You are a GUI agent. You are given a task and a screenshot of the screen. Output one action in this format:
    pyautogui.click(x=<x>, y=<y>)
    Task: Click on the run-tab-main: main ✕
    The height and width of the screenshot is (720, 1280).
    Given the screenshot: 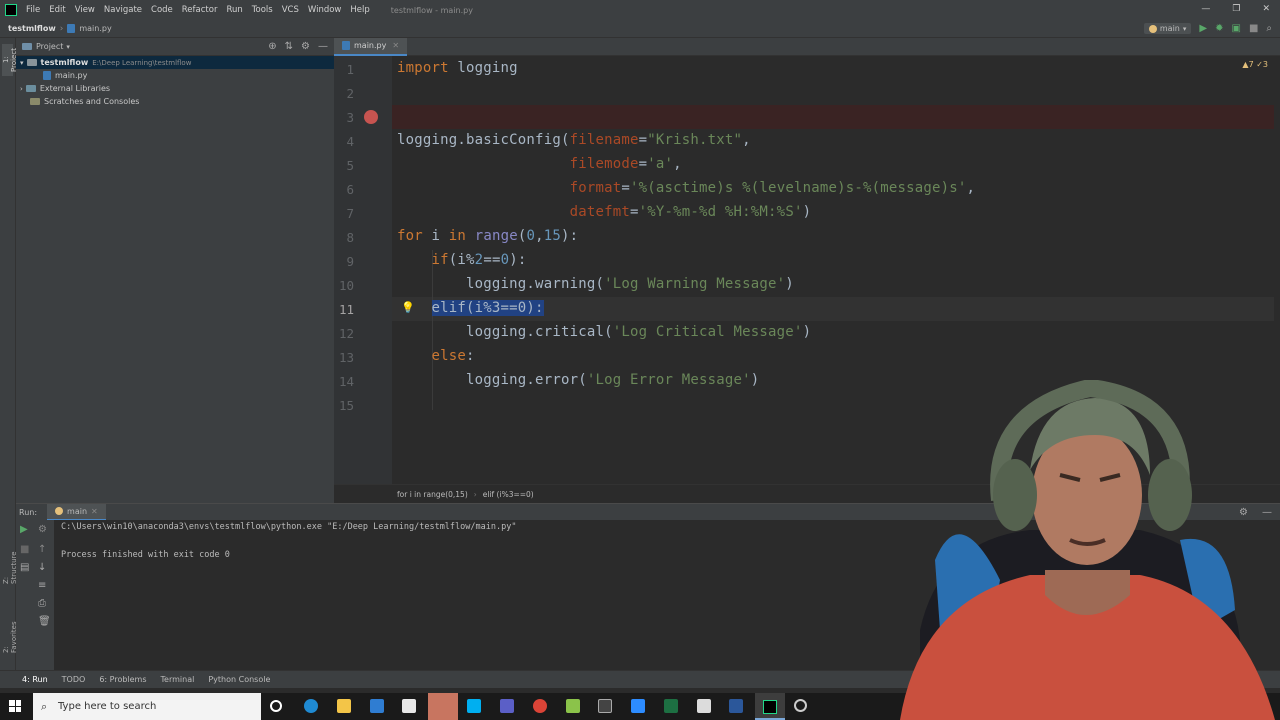 What is the action you would take?
    pyautogui.click(x=76, y=512)
    